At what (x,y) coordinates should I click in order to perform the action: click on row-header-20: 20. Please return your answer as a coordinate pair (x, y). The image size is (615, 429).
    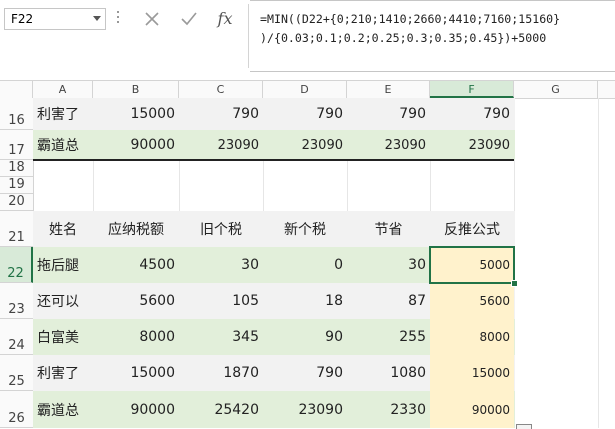
    Looking at the image, I should click on (16, 202).